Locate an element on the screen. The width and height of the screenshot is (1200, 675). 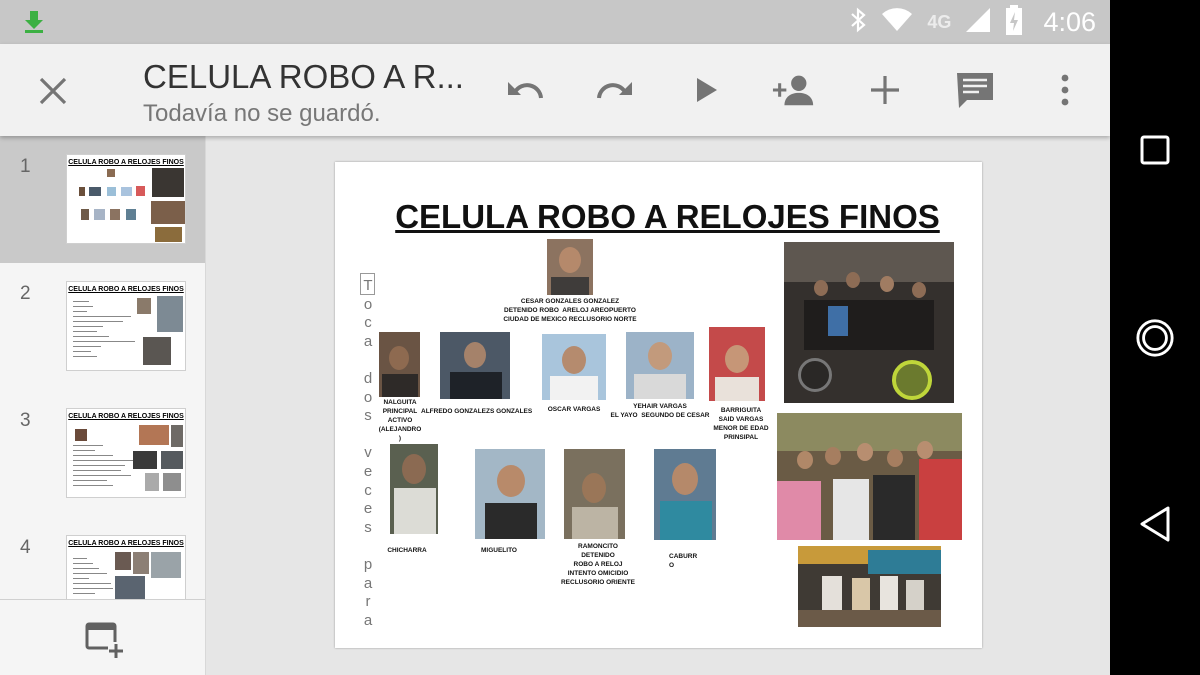
caption-caburro: CABURR O is located at coordinates (683, 561).